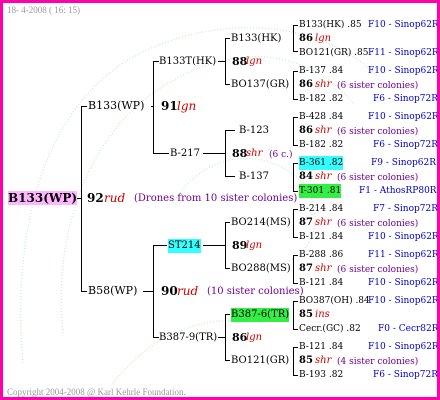  Describe the element at coordinates (260, 84) in the screenshot. I see `gen3-queen-name: BO137(GR)` at that location.